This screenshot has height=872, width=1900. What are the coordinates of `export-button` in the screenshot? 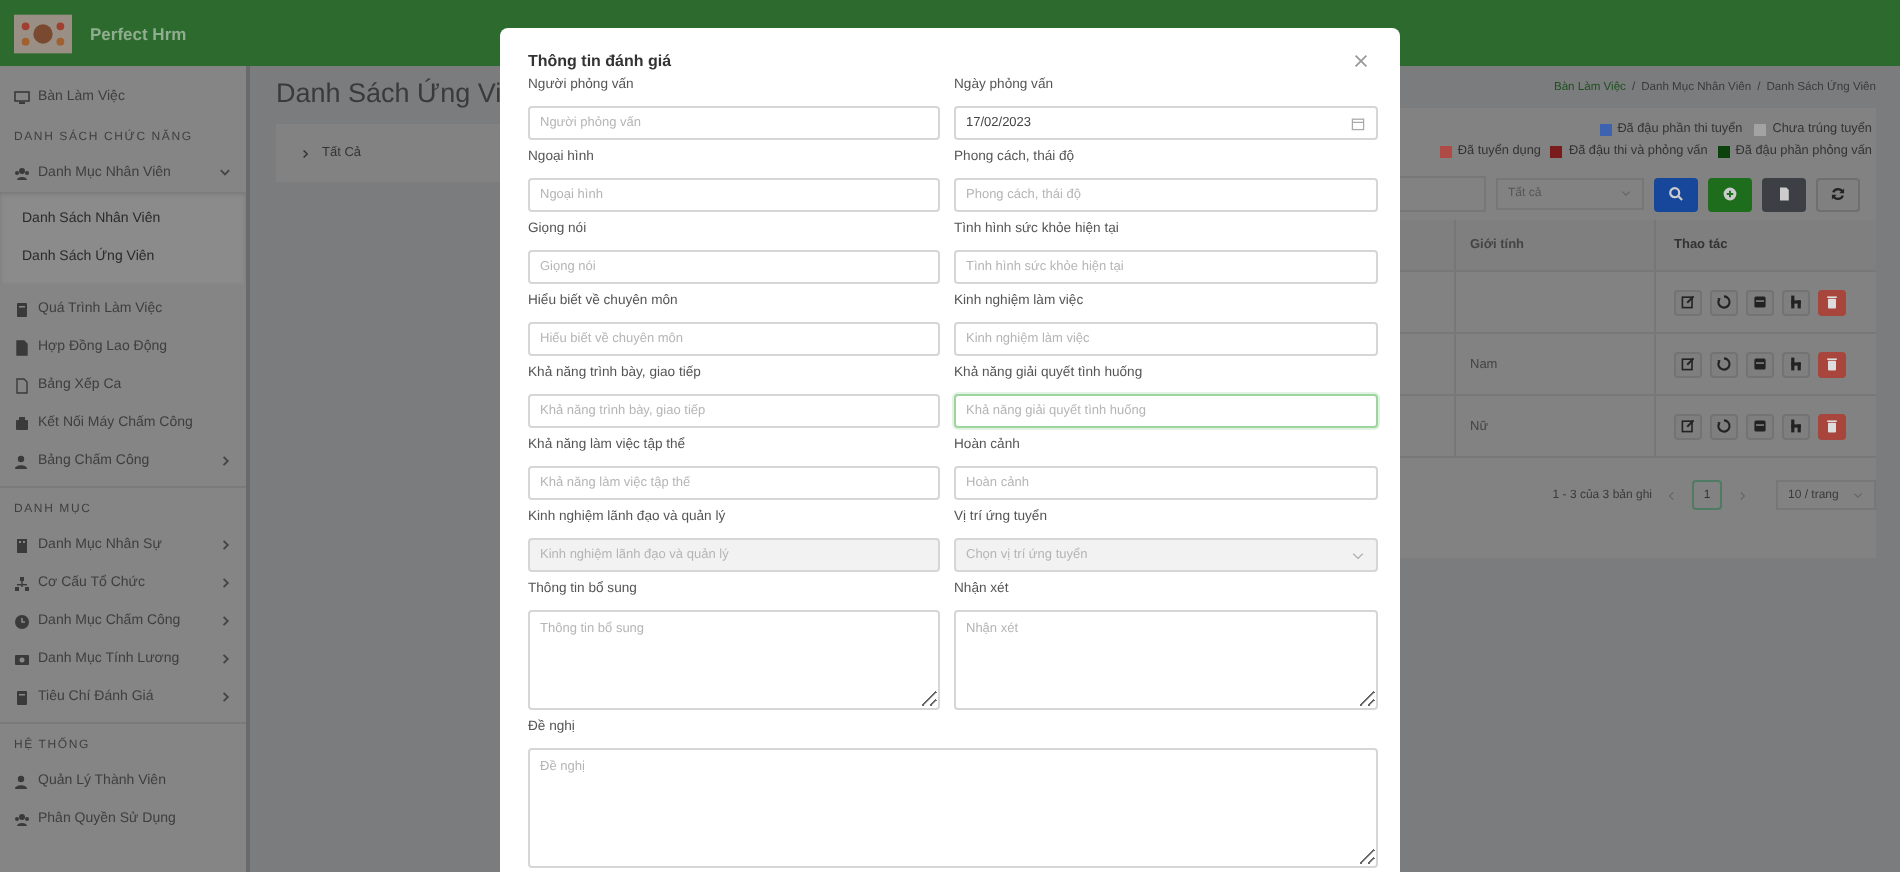 It's located at (1784, 194).